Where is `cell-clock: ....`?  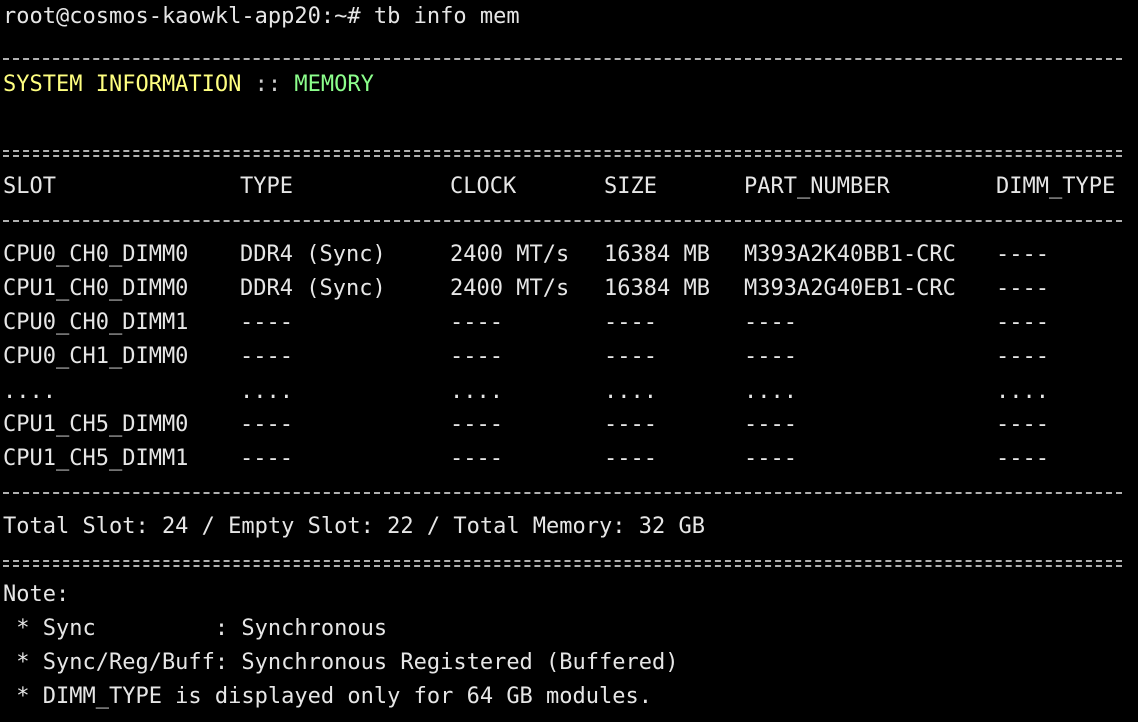
cell-clock: .... is located at coordinates (476, 391).